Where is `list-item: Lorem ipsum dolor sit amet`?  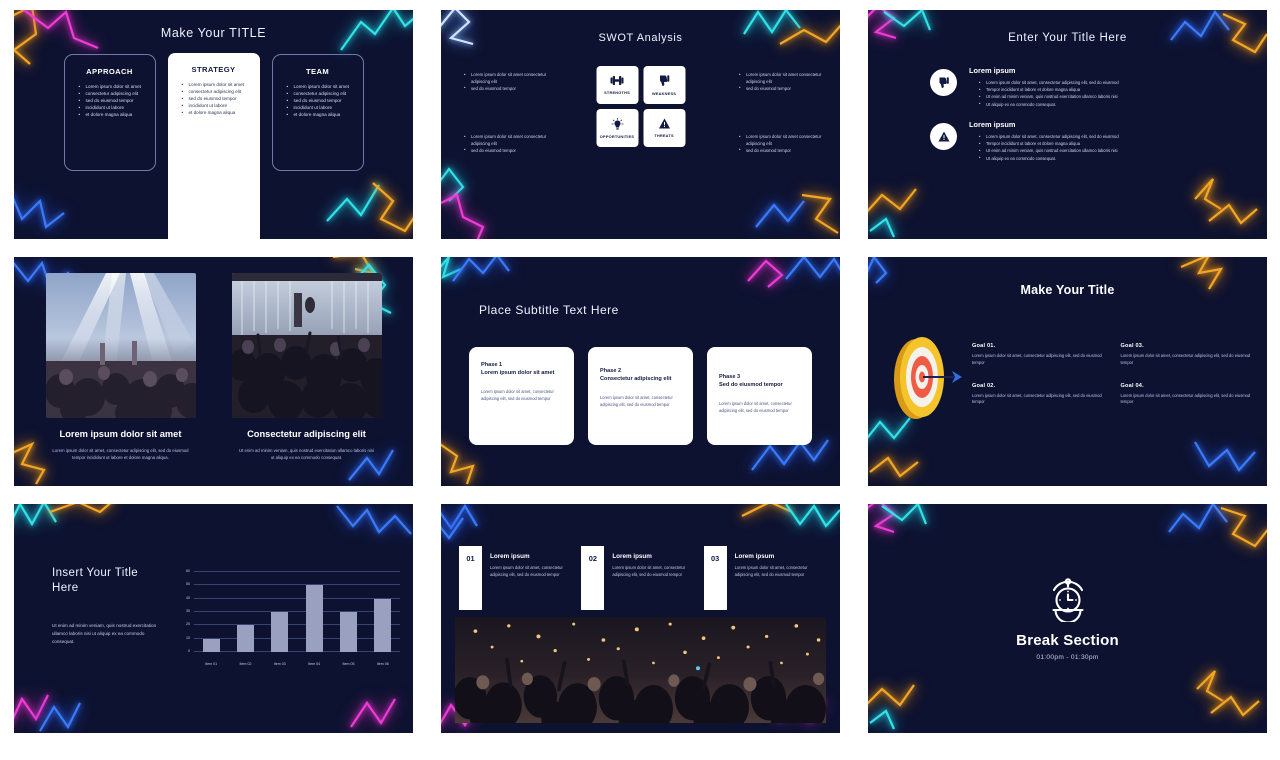
list-item: Lorem ipsum dolor sit amet is located at coordinates (112, 86).